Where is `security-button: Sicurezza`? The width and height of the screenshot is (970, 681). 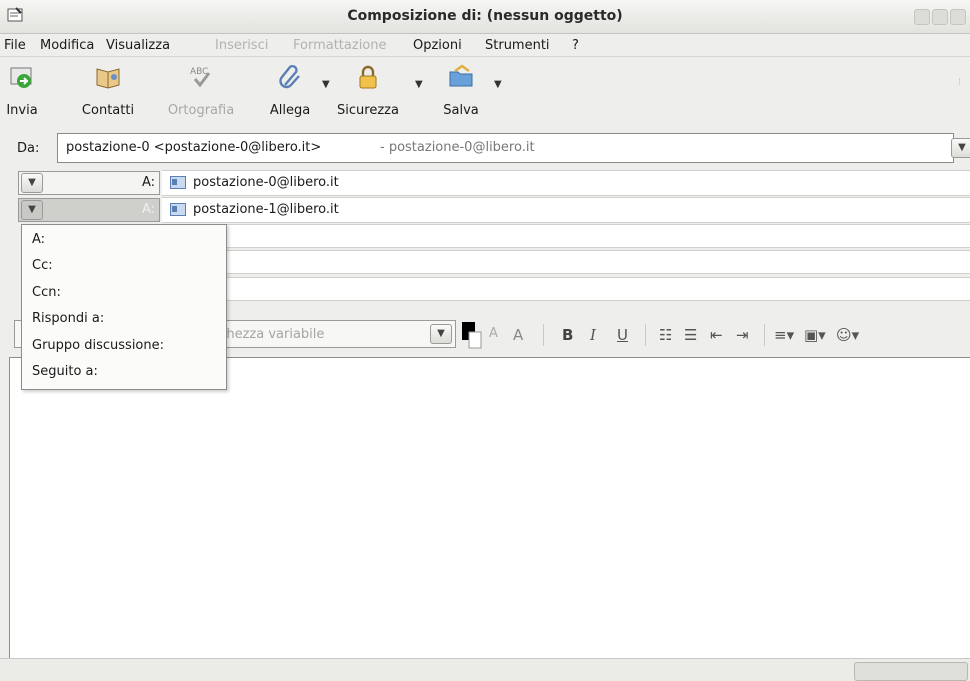
security-button: Sicurezza is located at coordinates (368, 91).